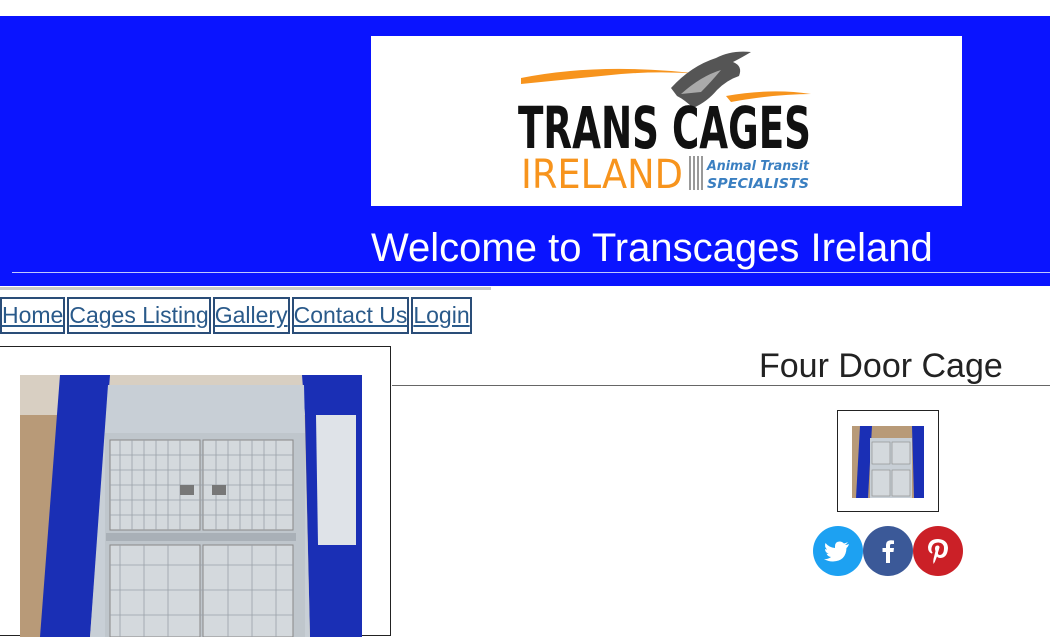  Describe the element at coordinates (602, 175) in the screenshot. I see `logo-line2: IRELAND` at that location.